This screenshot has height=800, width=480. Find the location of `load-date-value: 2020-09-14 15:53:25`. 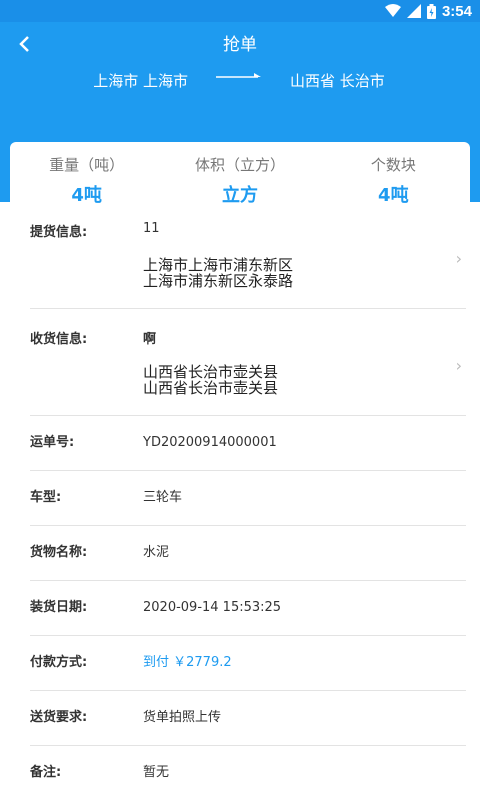

load-date-value: 2020-09-14 15:53:25 is located at coordinates (212, 607).